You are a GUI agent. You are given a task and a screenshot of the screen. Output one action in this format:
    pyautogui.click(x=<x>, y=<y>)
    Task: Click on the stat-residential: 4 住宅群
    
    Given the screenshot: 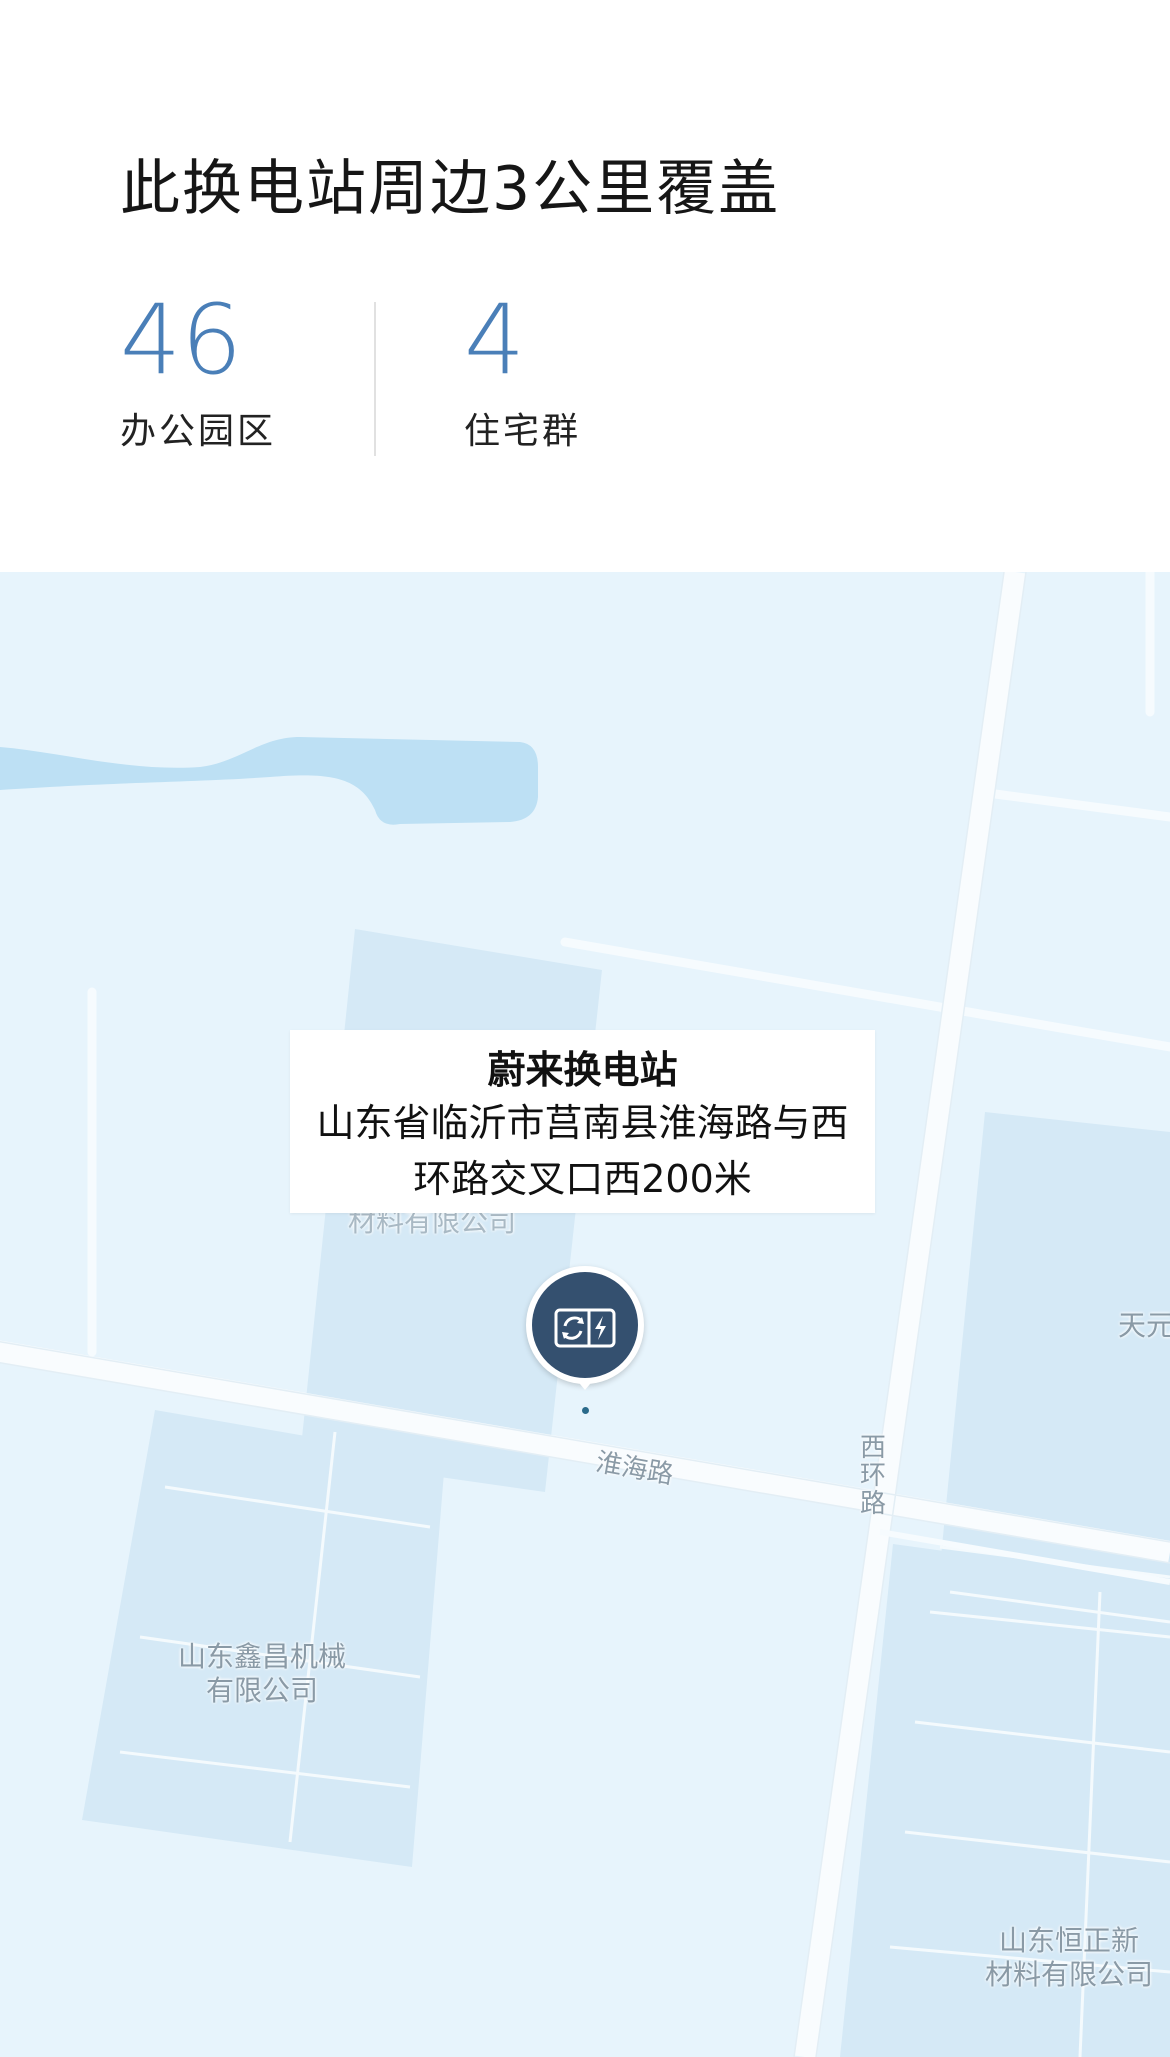 What is the action you would take?
    pyautogui.click(x=522, y=372)
    